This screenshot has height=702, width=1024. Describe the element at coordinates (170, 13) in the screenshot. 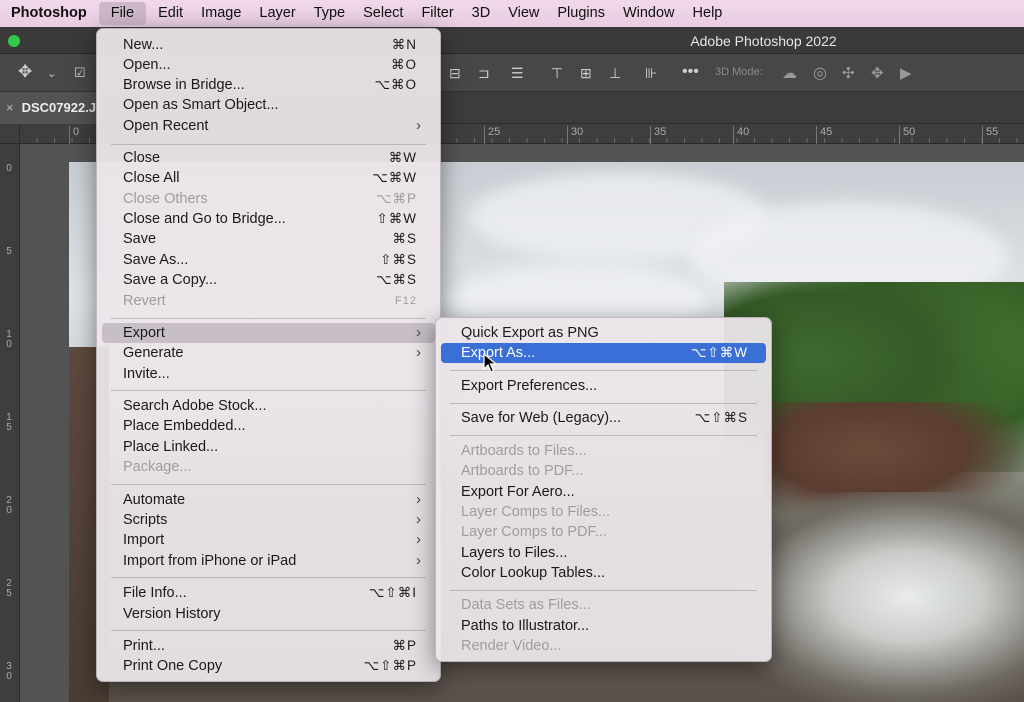

I see `menubar-edit: Edit` at that location.